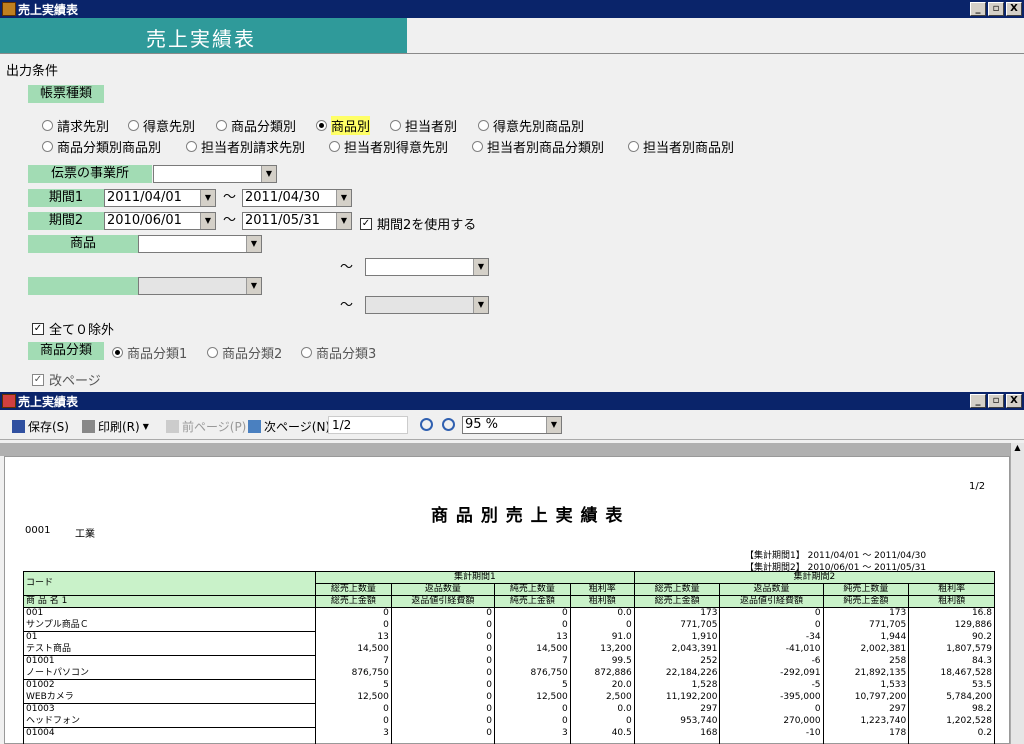 The height and width of the screenshot is (744, 1024). I want to click on page-break-checkbox: ✓ 改ページ, so click(66, 379).